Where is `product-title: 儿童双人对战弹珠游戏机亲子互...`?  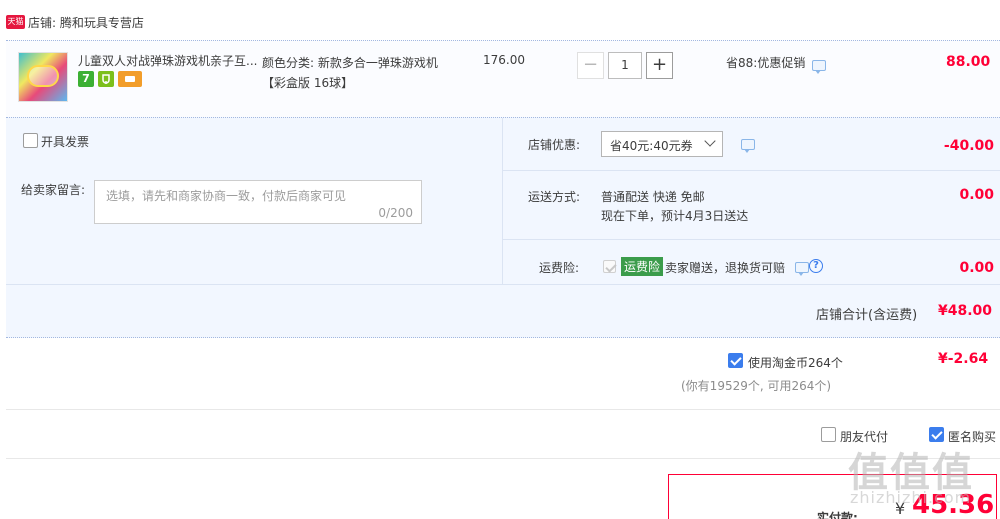
product-title: 儿童双人对战弹珠游戏机亲子互... is located at coordinates (169, 60).